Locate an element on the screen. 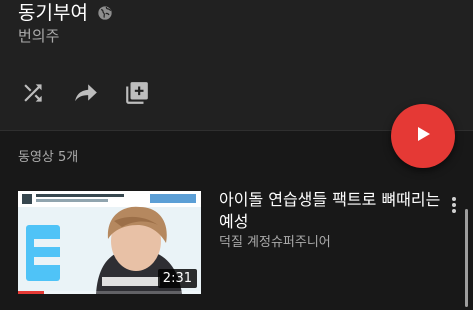 The image size is (473, 310). watch-progress-fill is located at coordinates (31, 292).